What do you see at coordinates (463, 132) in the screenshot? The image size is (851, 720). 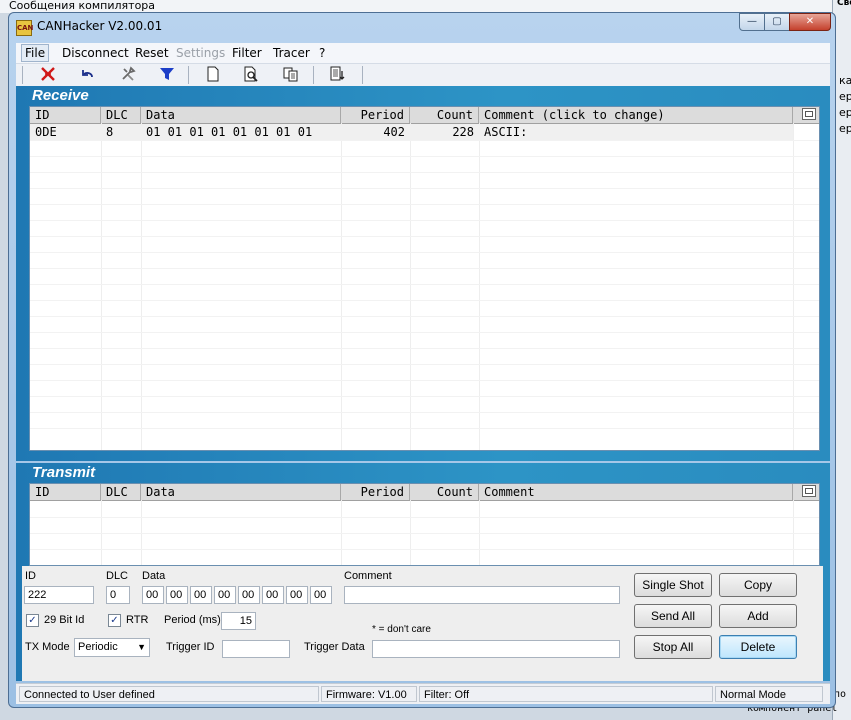 I see `row-count: 228` at bounding box center [463, 132].